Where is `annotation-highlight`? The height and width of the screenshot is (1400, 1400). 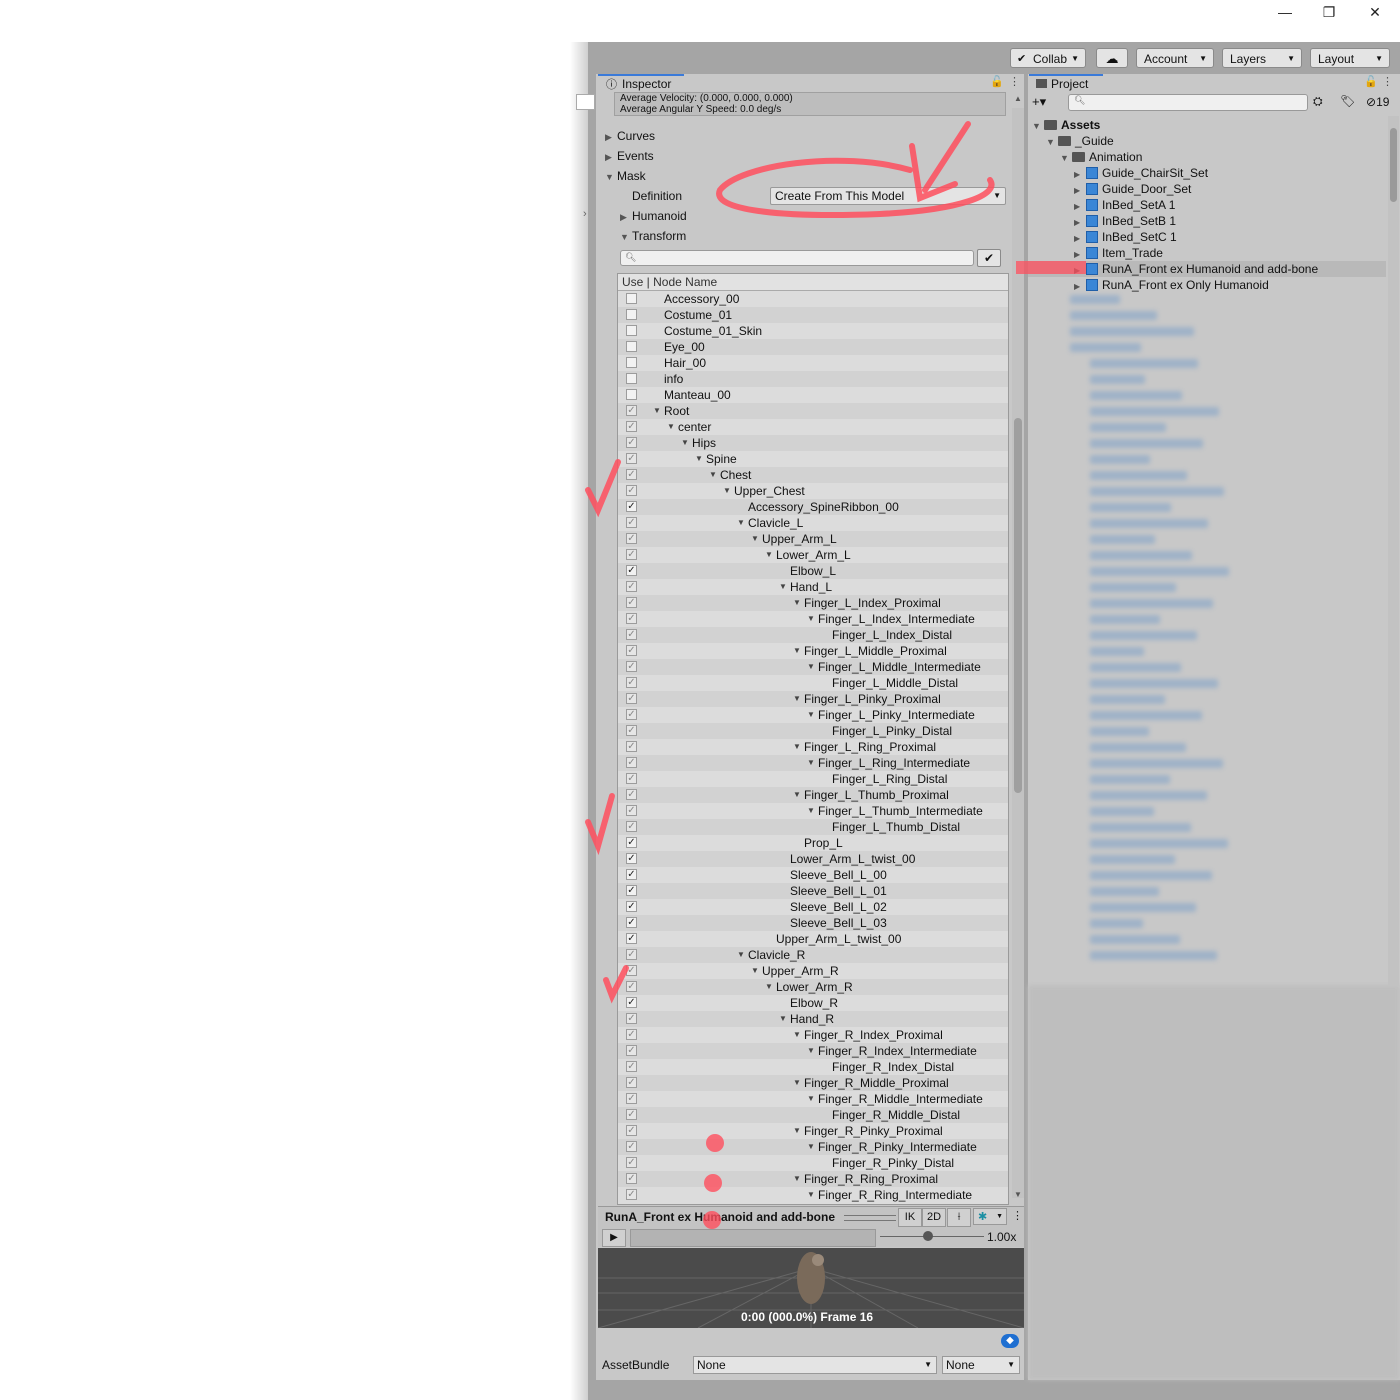
annotation-highlight is located at coordinates (1051, 267).